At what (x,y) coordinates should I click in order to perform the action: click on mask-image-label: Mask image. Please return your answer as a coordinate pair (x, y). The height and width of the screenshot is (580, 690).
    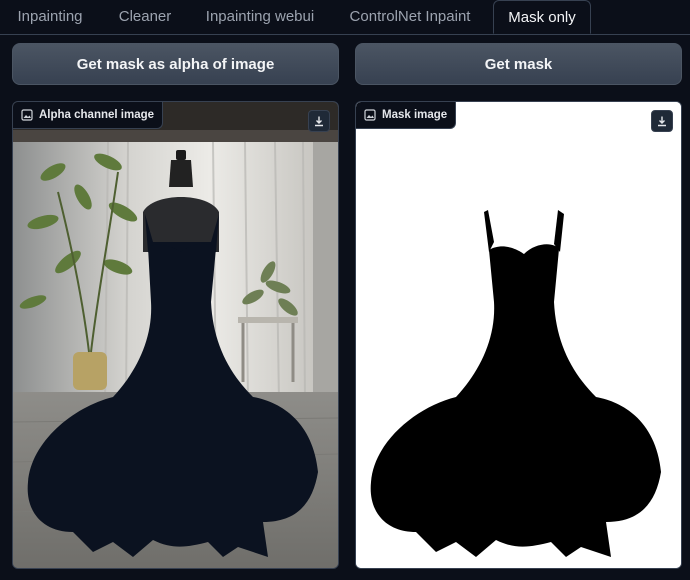
    Looking at the image, I should click on (406, 115).